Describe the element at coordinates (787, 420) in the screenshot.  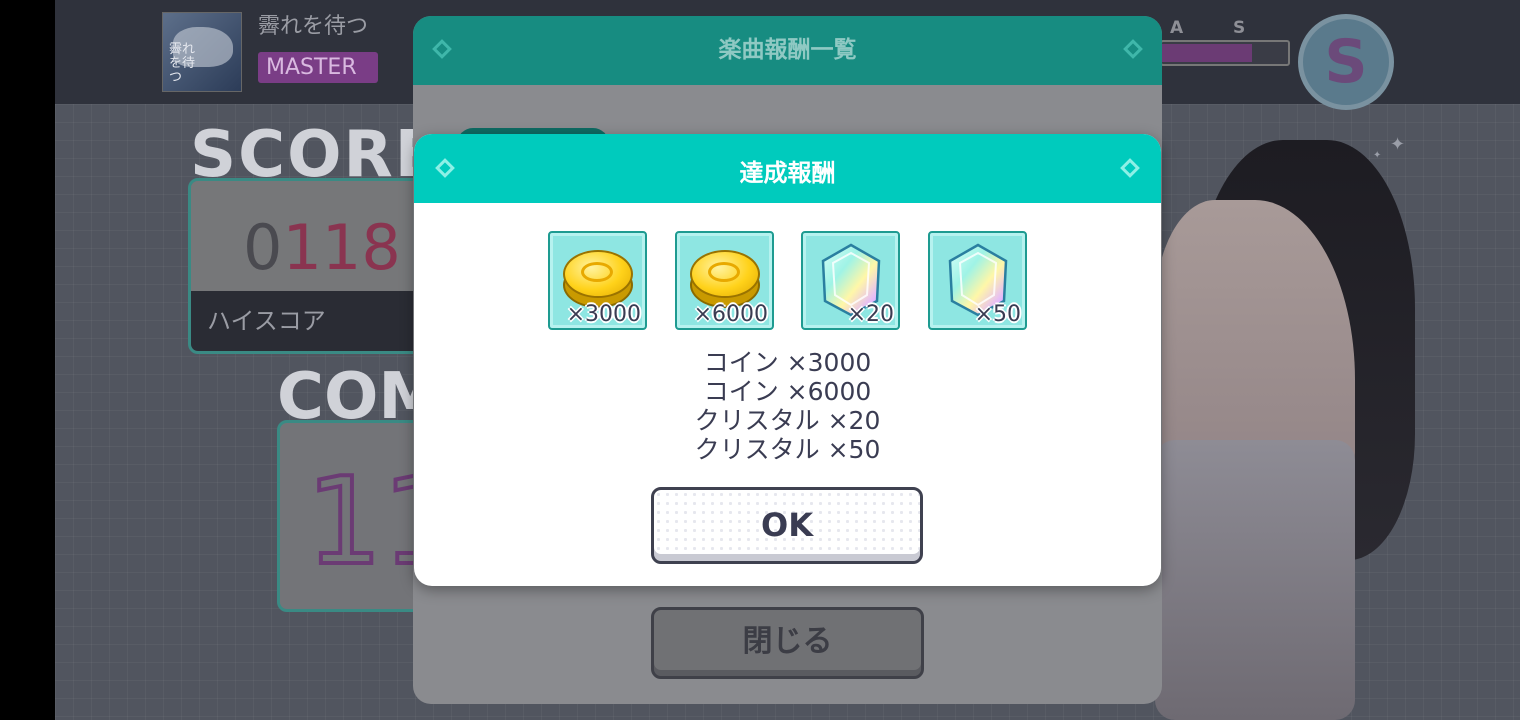
I see `reward-line: クリスタル ×20` at that location.